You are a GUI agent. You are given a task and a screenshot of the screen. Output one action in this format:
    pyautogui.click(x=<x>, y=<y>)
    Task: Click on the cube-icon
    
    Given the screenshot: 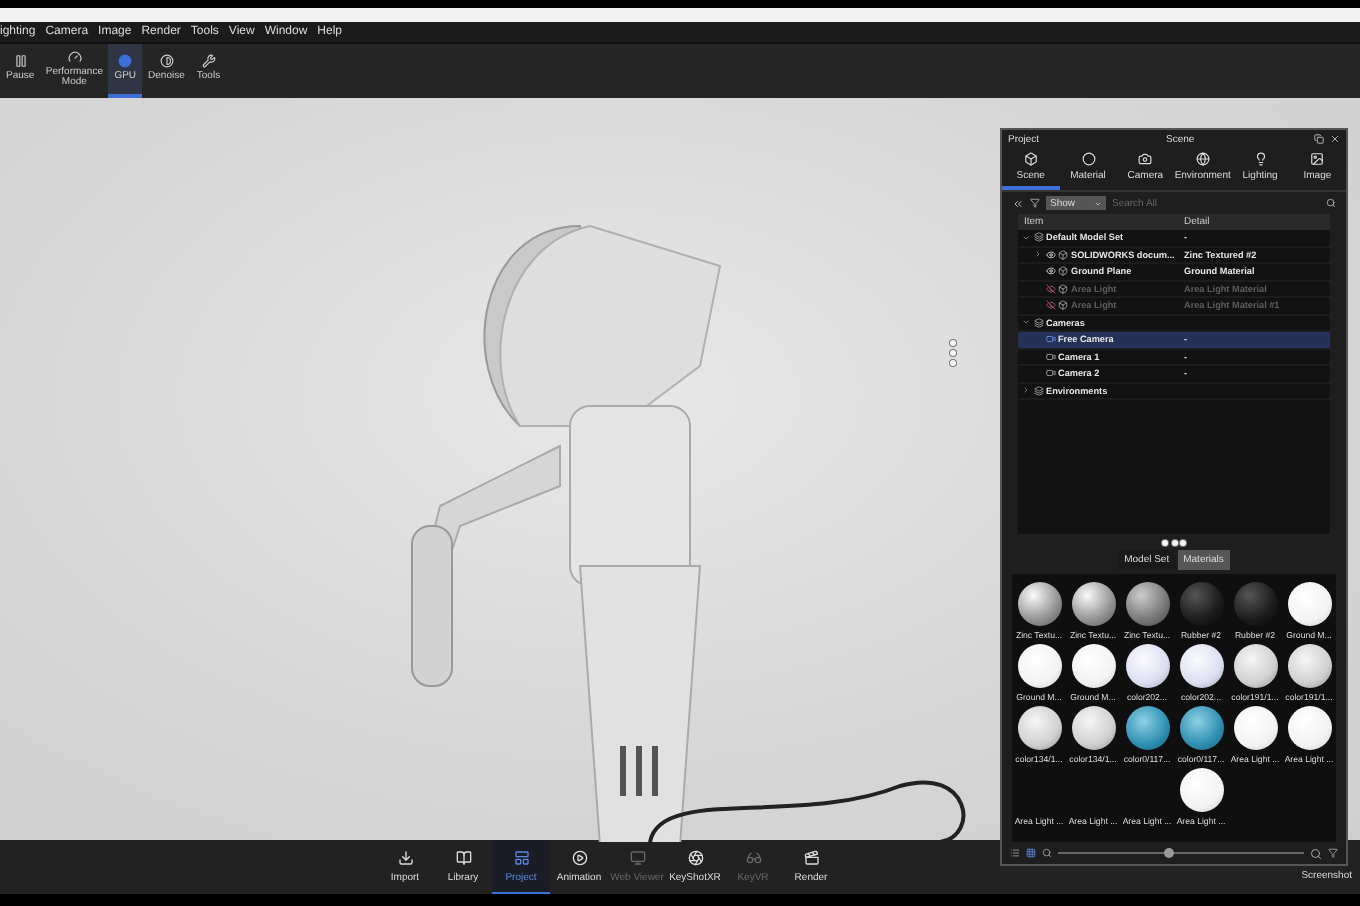 What is the action you would take?
    pyautogui.click(x=1030, y=159)
    